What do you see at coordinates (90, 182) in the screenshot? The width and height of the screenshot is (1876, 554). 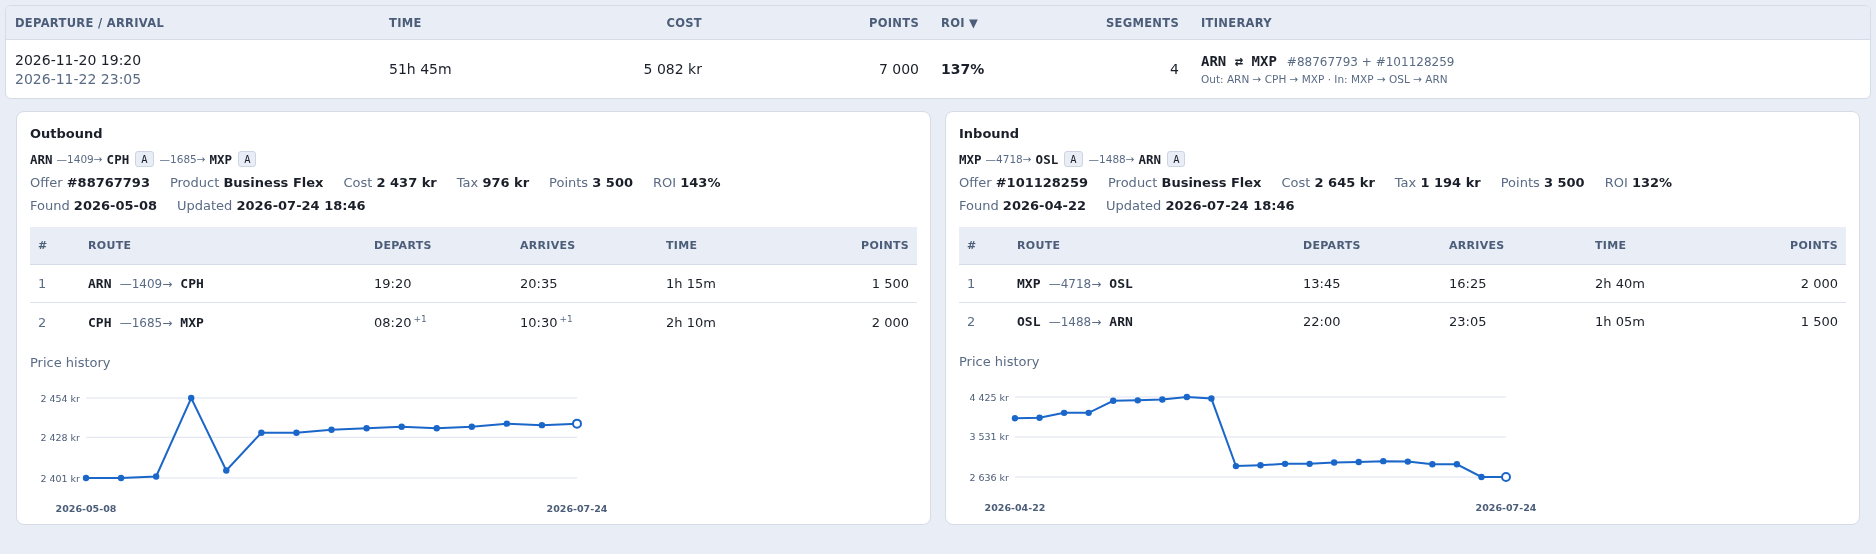 I see `detail-fact: Offer #88767793` at bounding box center [90, 182].